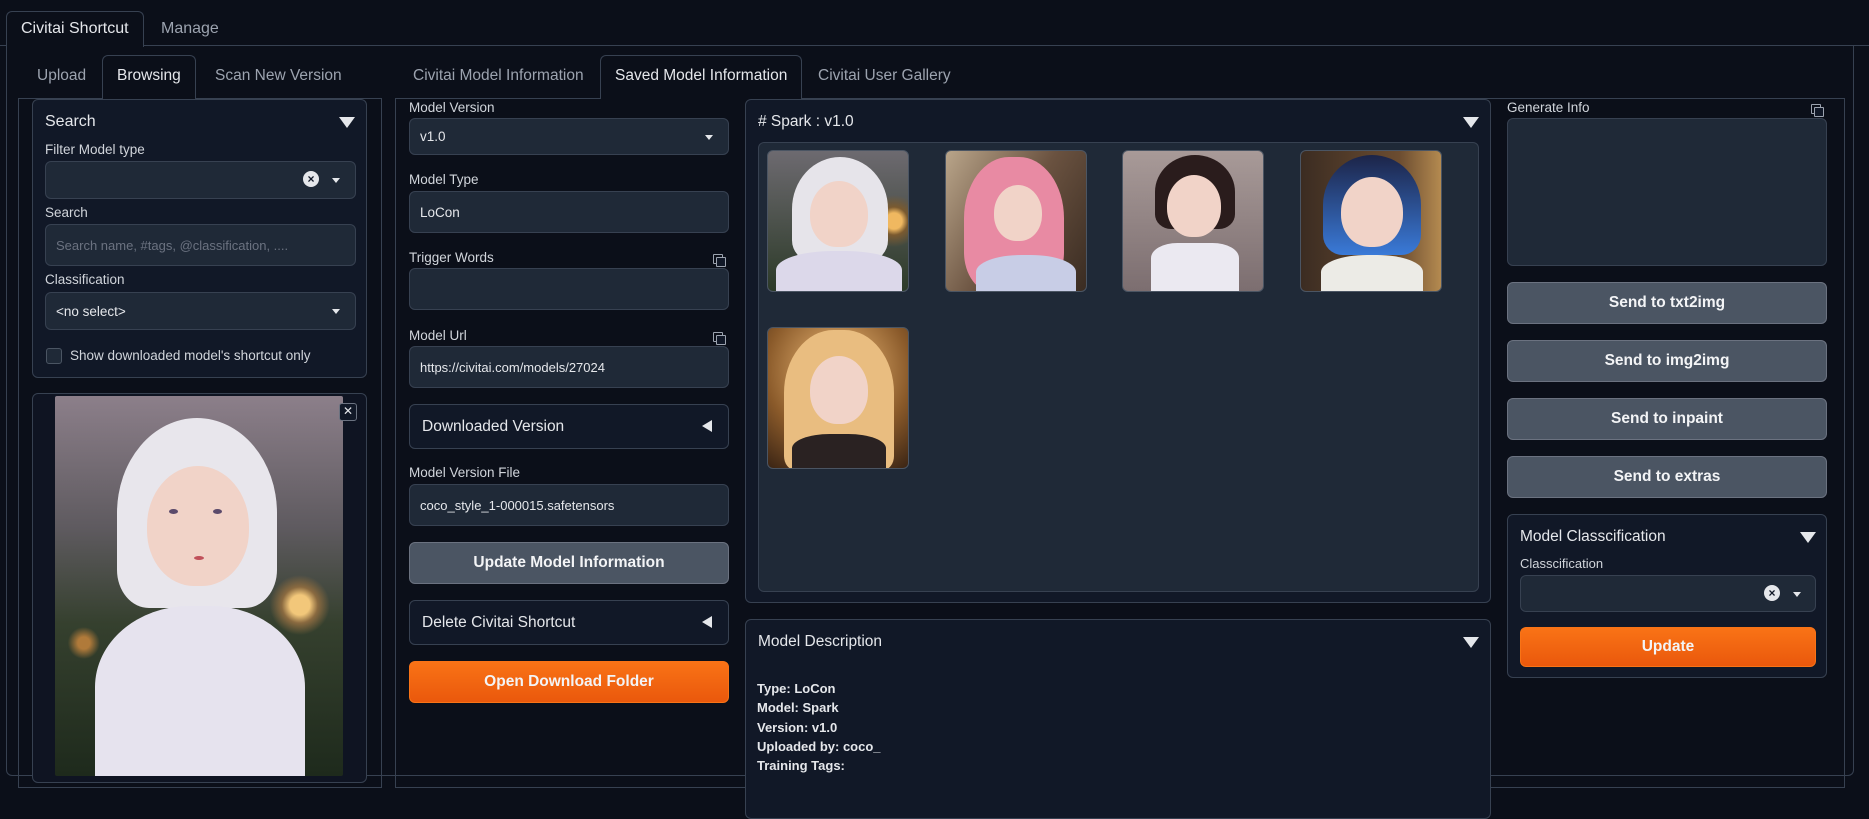  Describe the element at coordinates (75, 29) in the screenshot. I see `tab-civitai-shortcut: Civitai Shortcut` at that location.